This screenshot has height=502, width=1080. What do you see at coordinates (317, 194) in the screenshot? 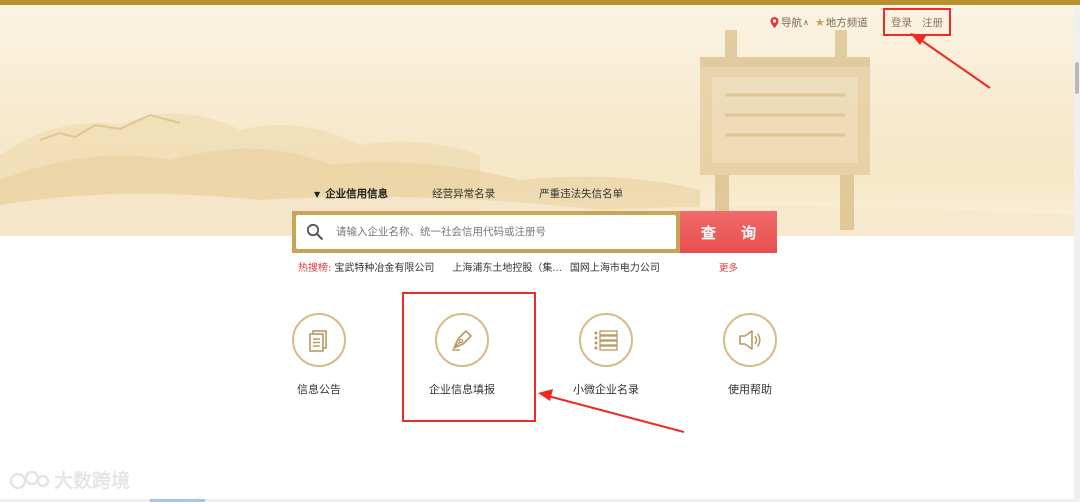
I see `caret-down-icon: ▼` at bounding box center [317, 194].